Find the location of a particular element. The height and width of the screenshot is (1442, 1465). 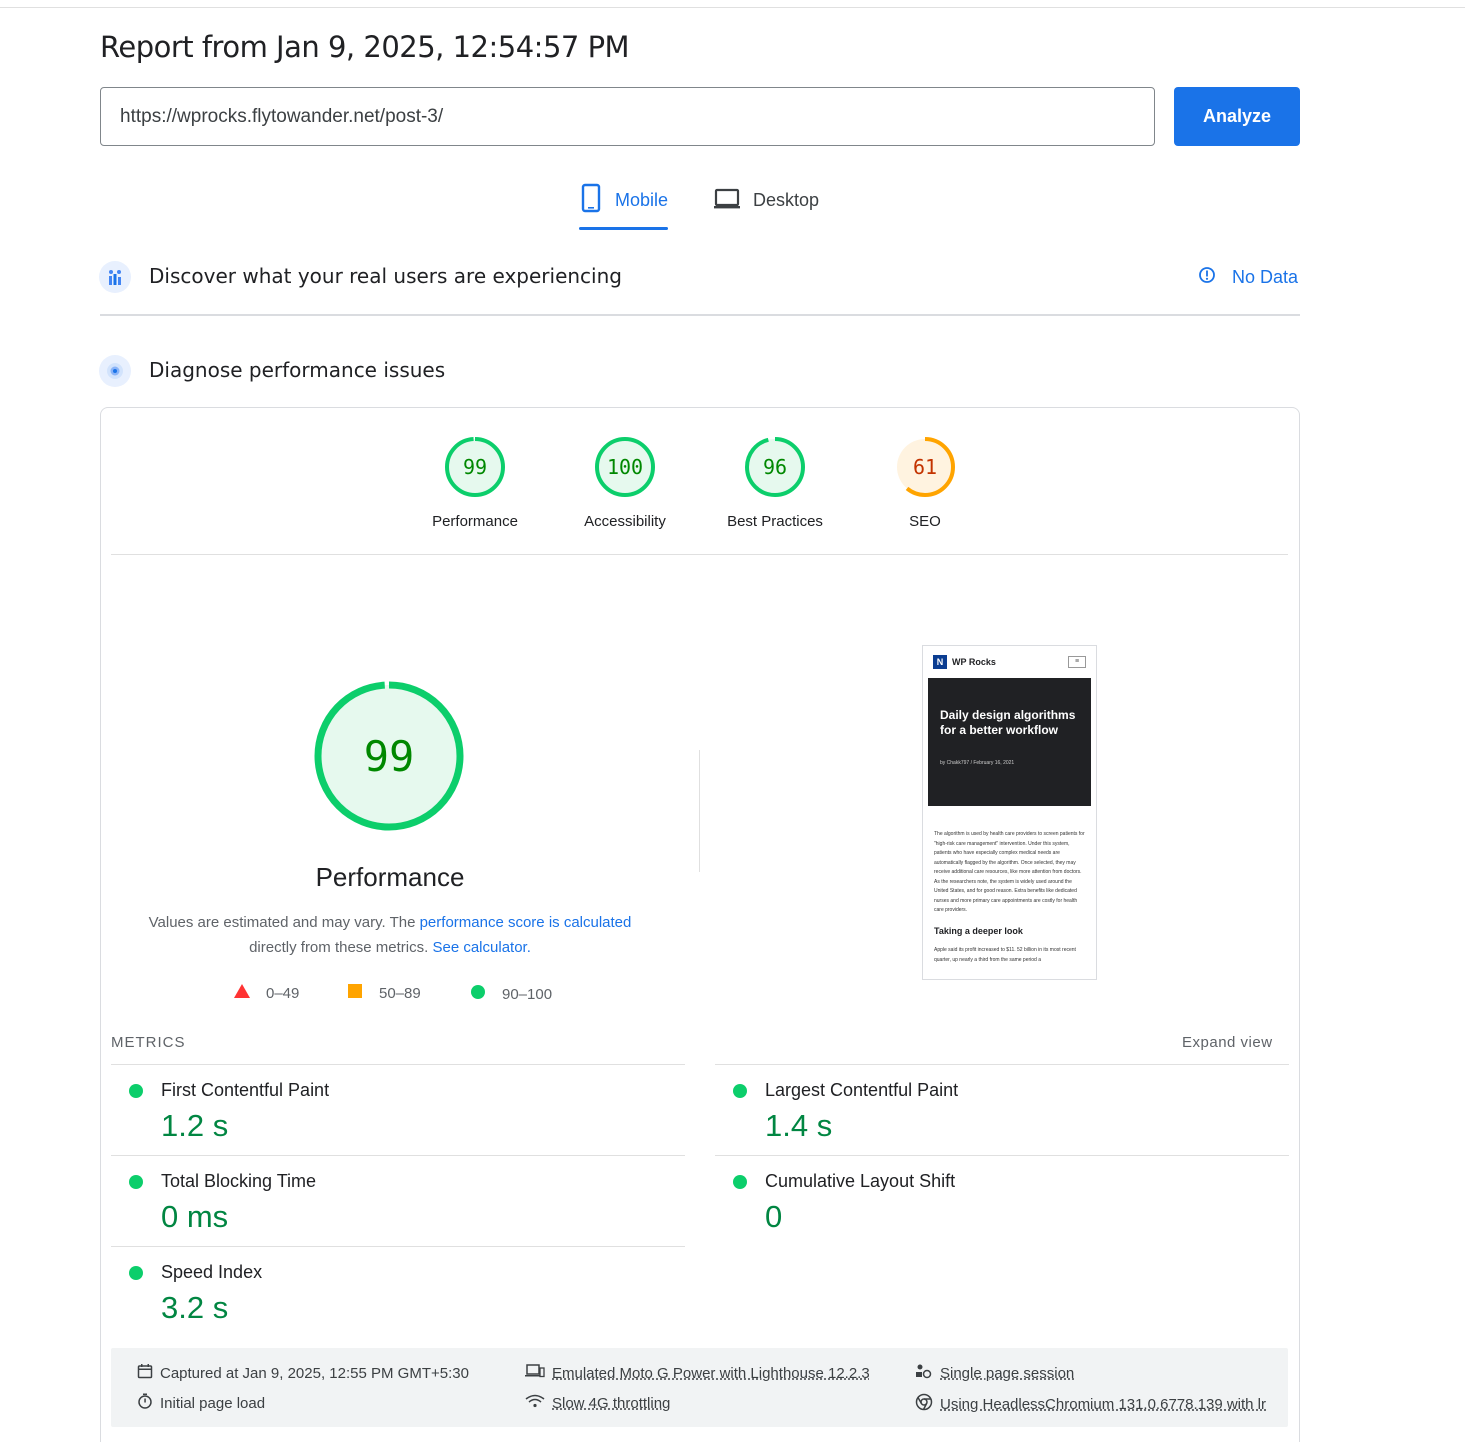

diagnose-icon is located at coordinates (115, 371).